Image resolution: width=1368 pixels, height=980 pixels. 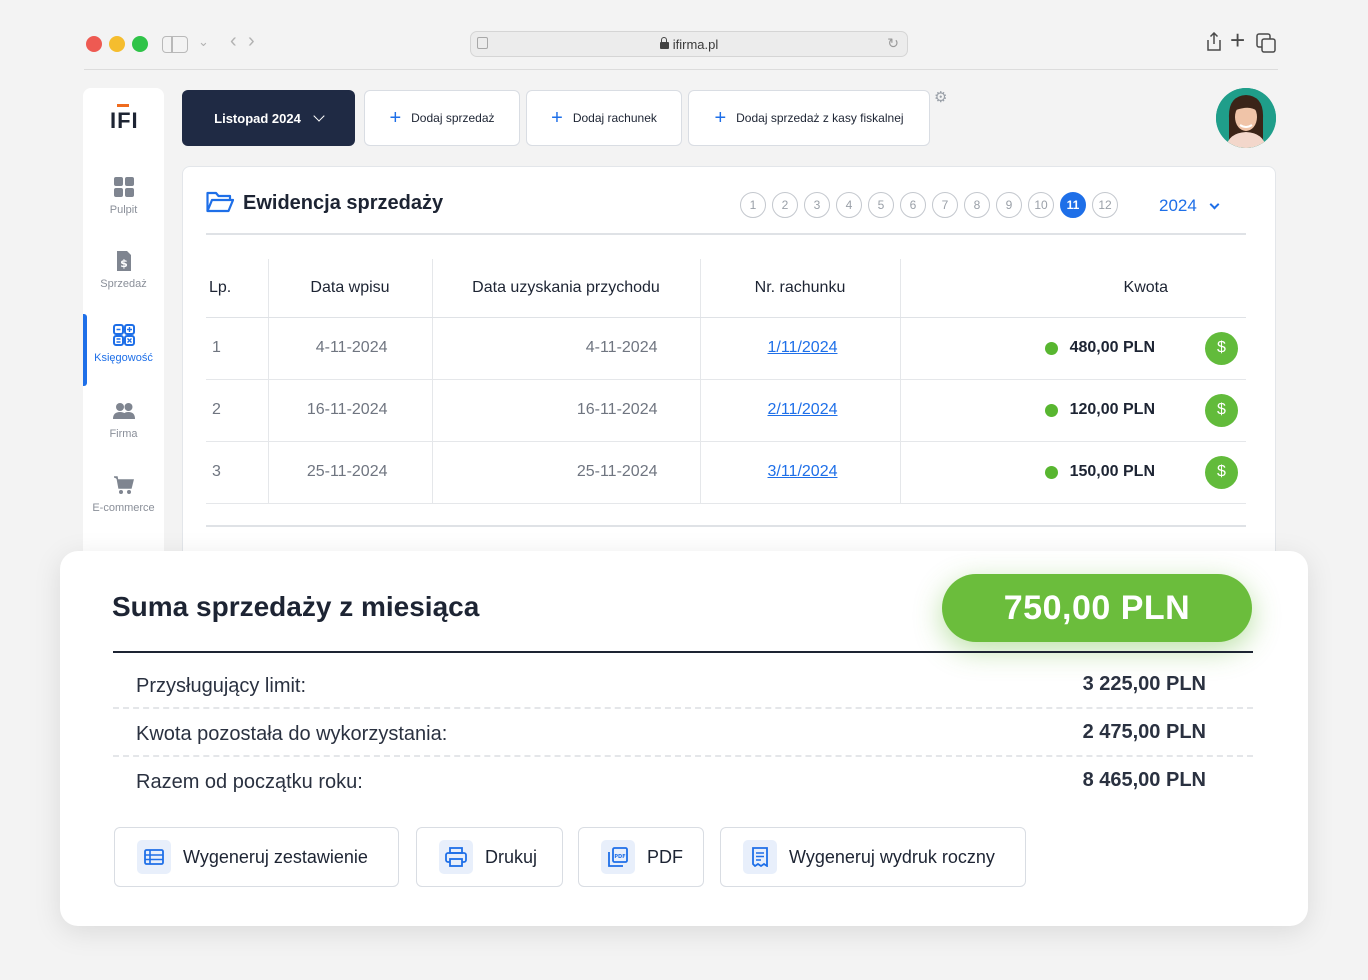 I want to click on generate-report-button: Wygeneruj zestawienie, so click(x=256, y=857).